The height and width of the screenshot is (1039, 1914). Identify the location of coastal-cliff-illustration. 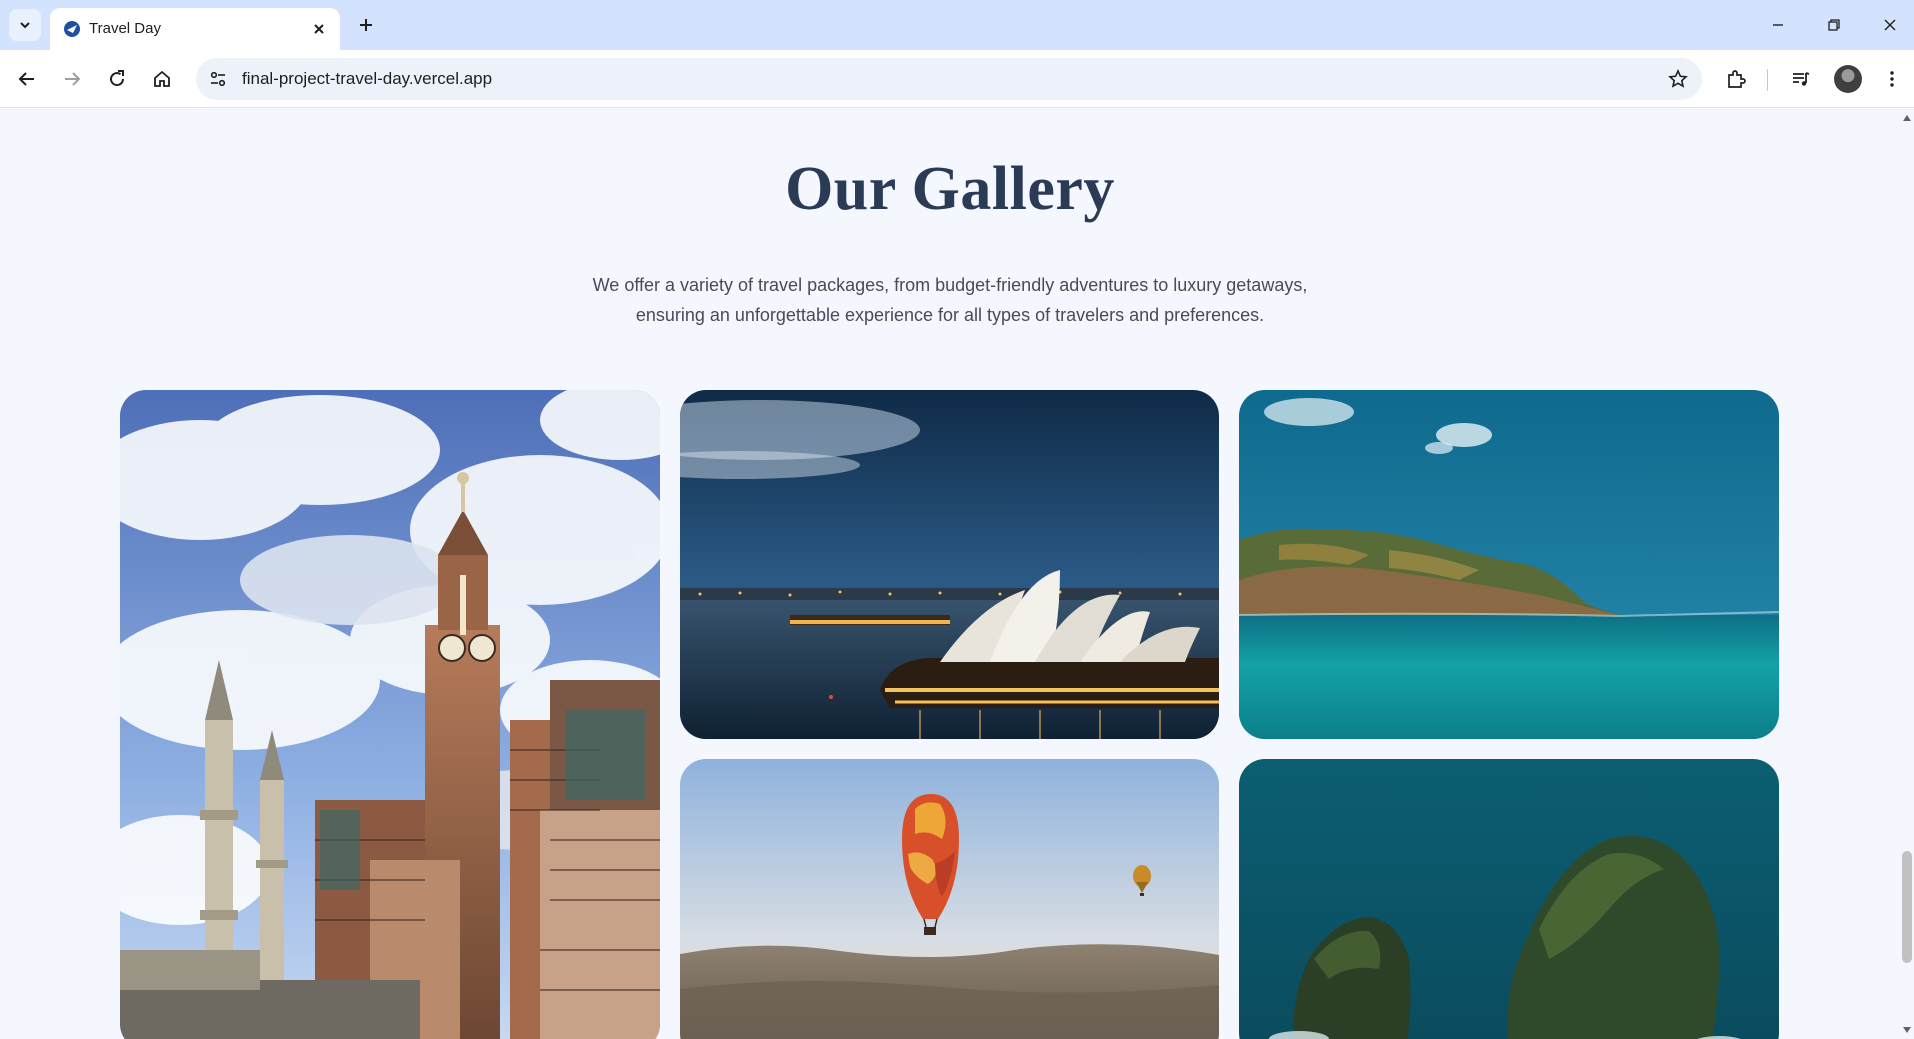
(1509, 564).